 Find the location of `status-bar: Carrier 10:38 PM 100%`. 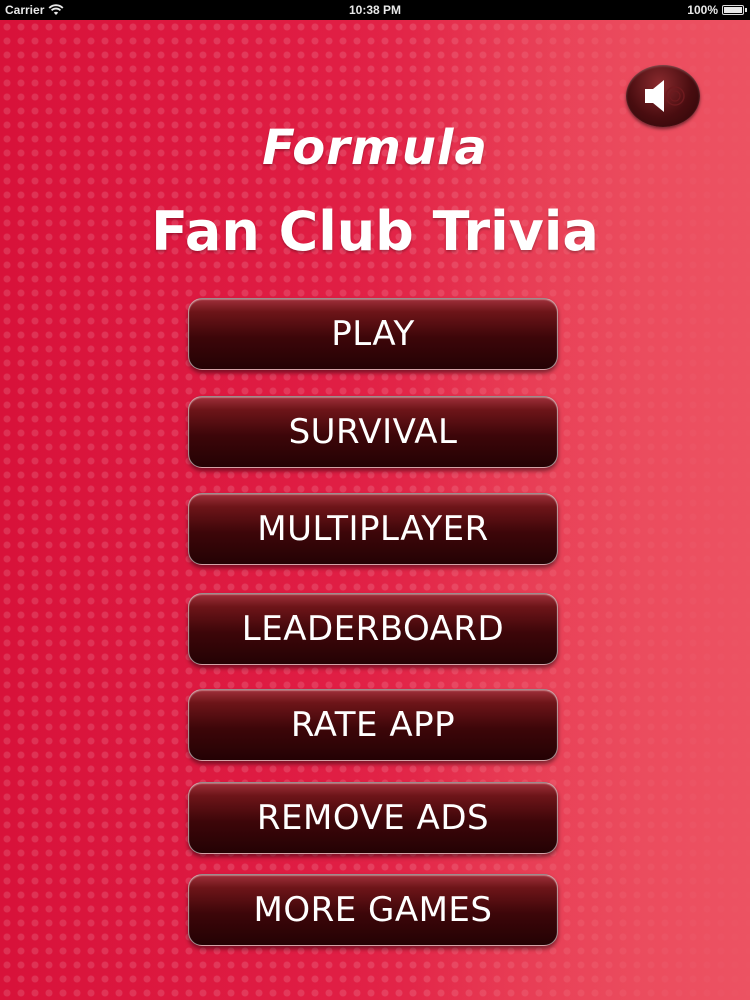

status-bar: Carrier 10:38 PM 100% is located at coordinates (375, 10).